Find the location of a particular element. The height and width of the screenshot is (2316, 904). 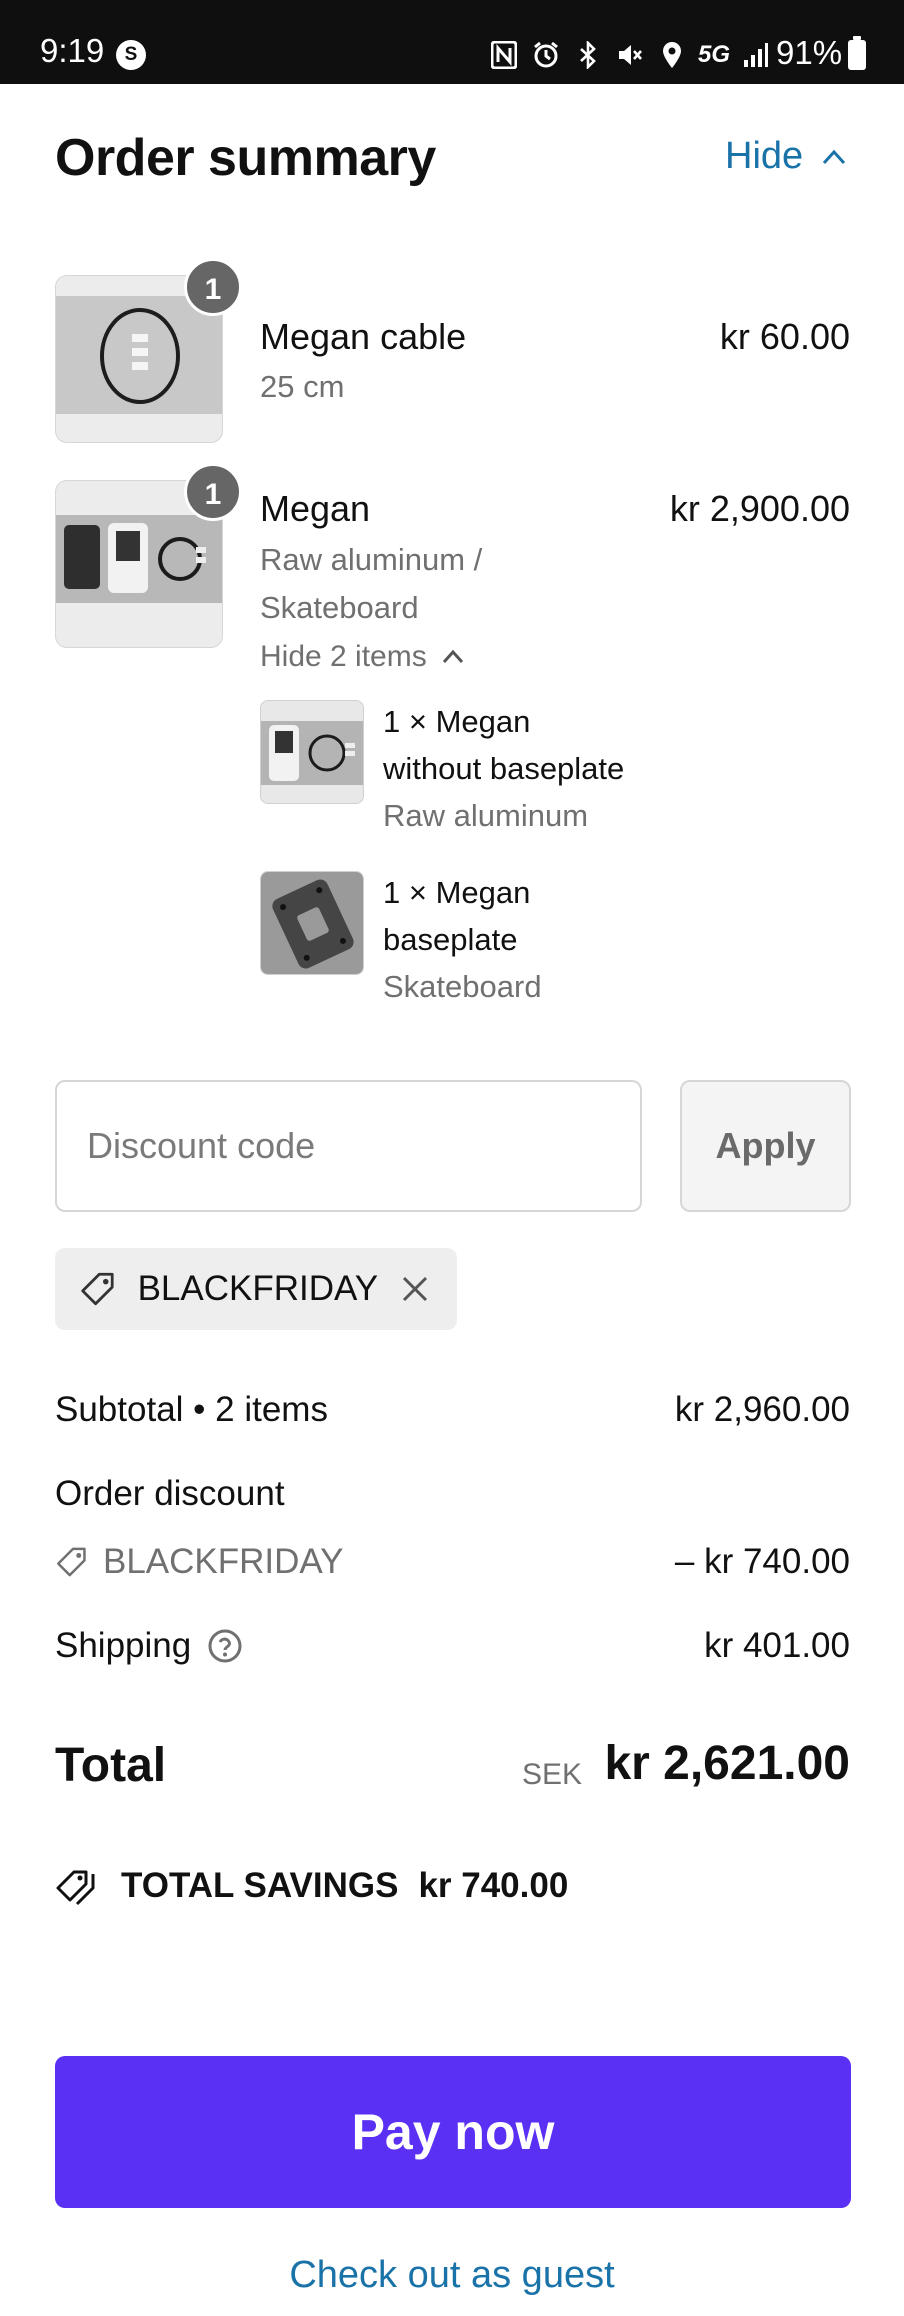

nfc-icon is located at coordinates (504, 55).